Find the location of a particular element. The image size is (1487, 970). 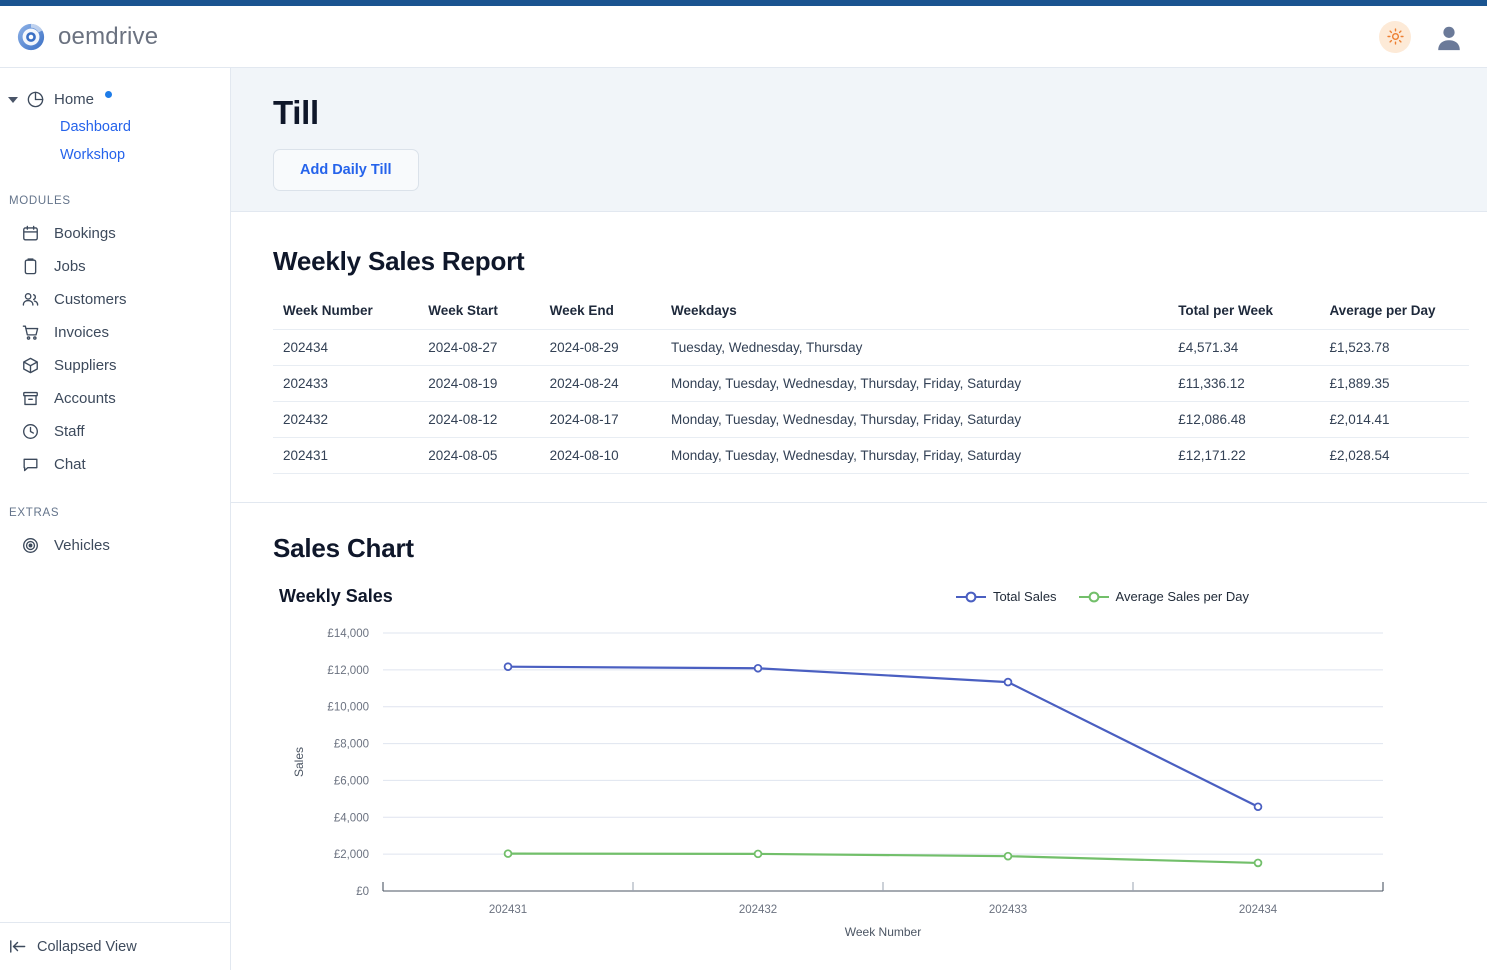

sidebar-item-label: Chat is located at coordinates (70, 464).